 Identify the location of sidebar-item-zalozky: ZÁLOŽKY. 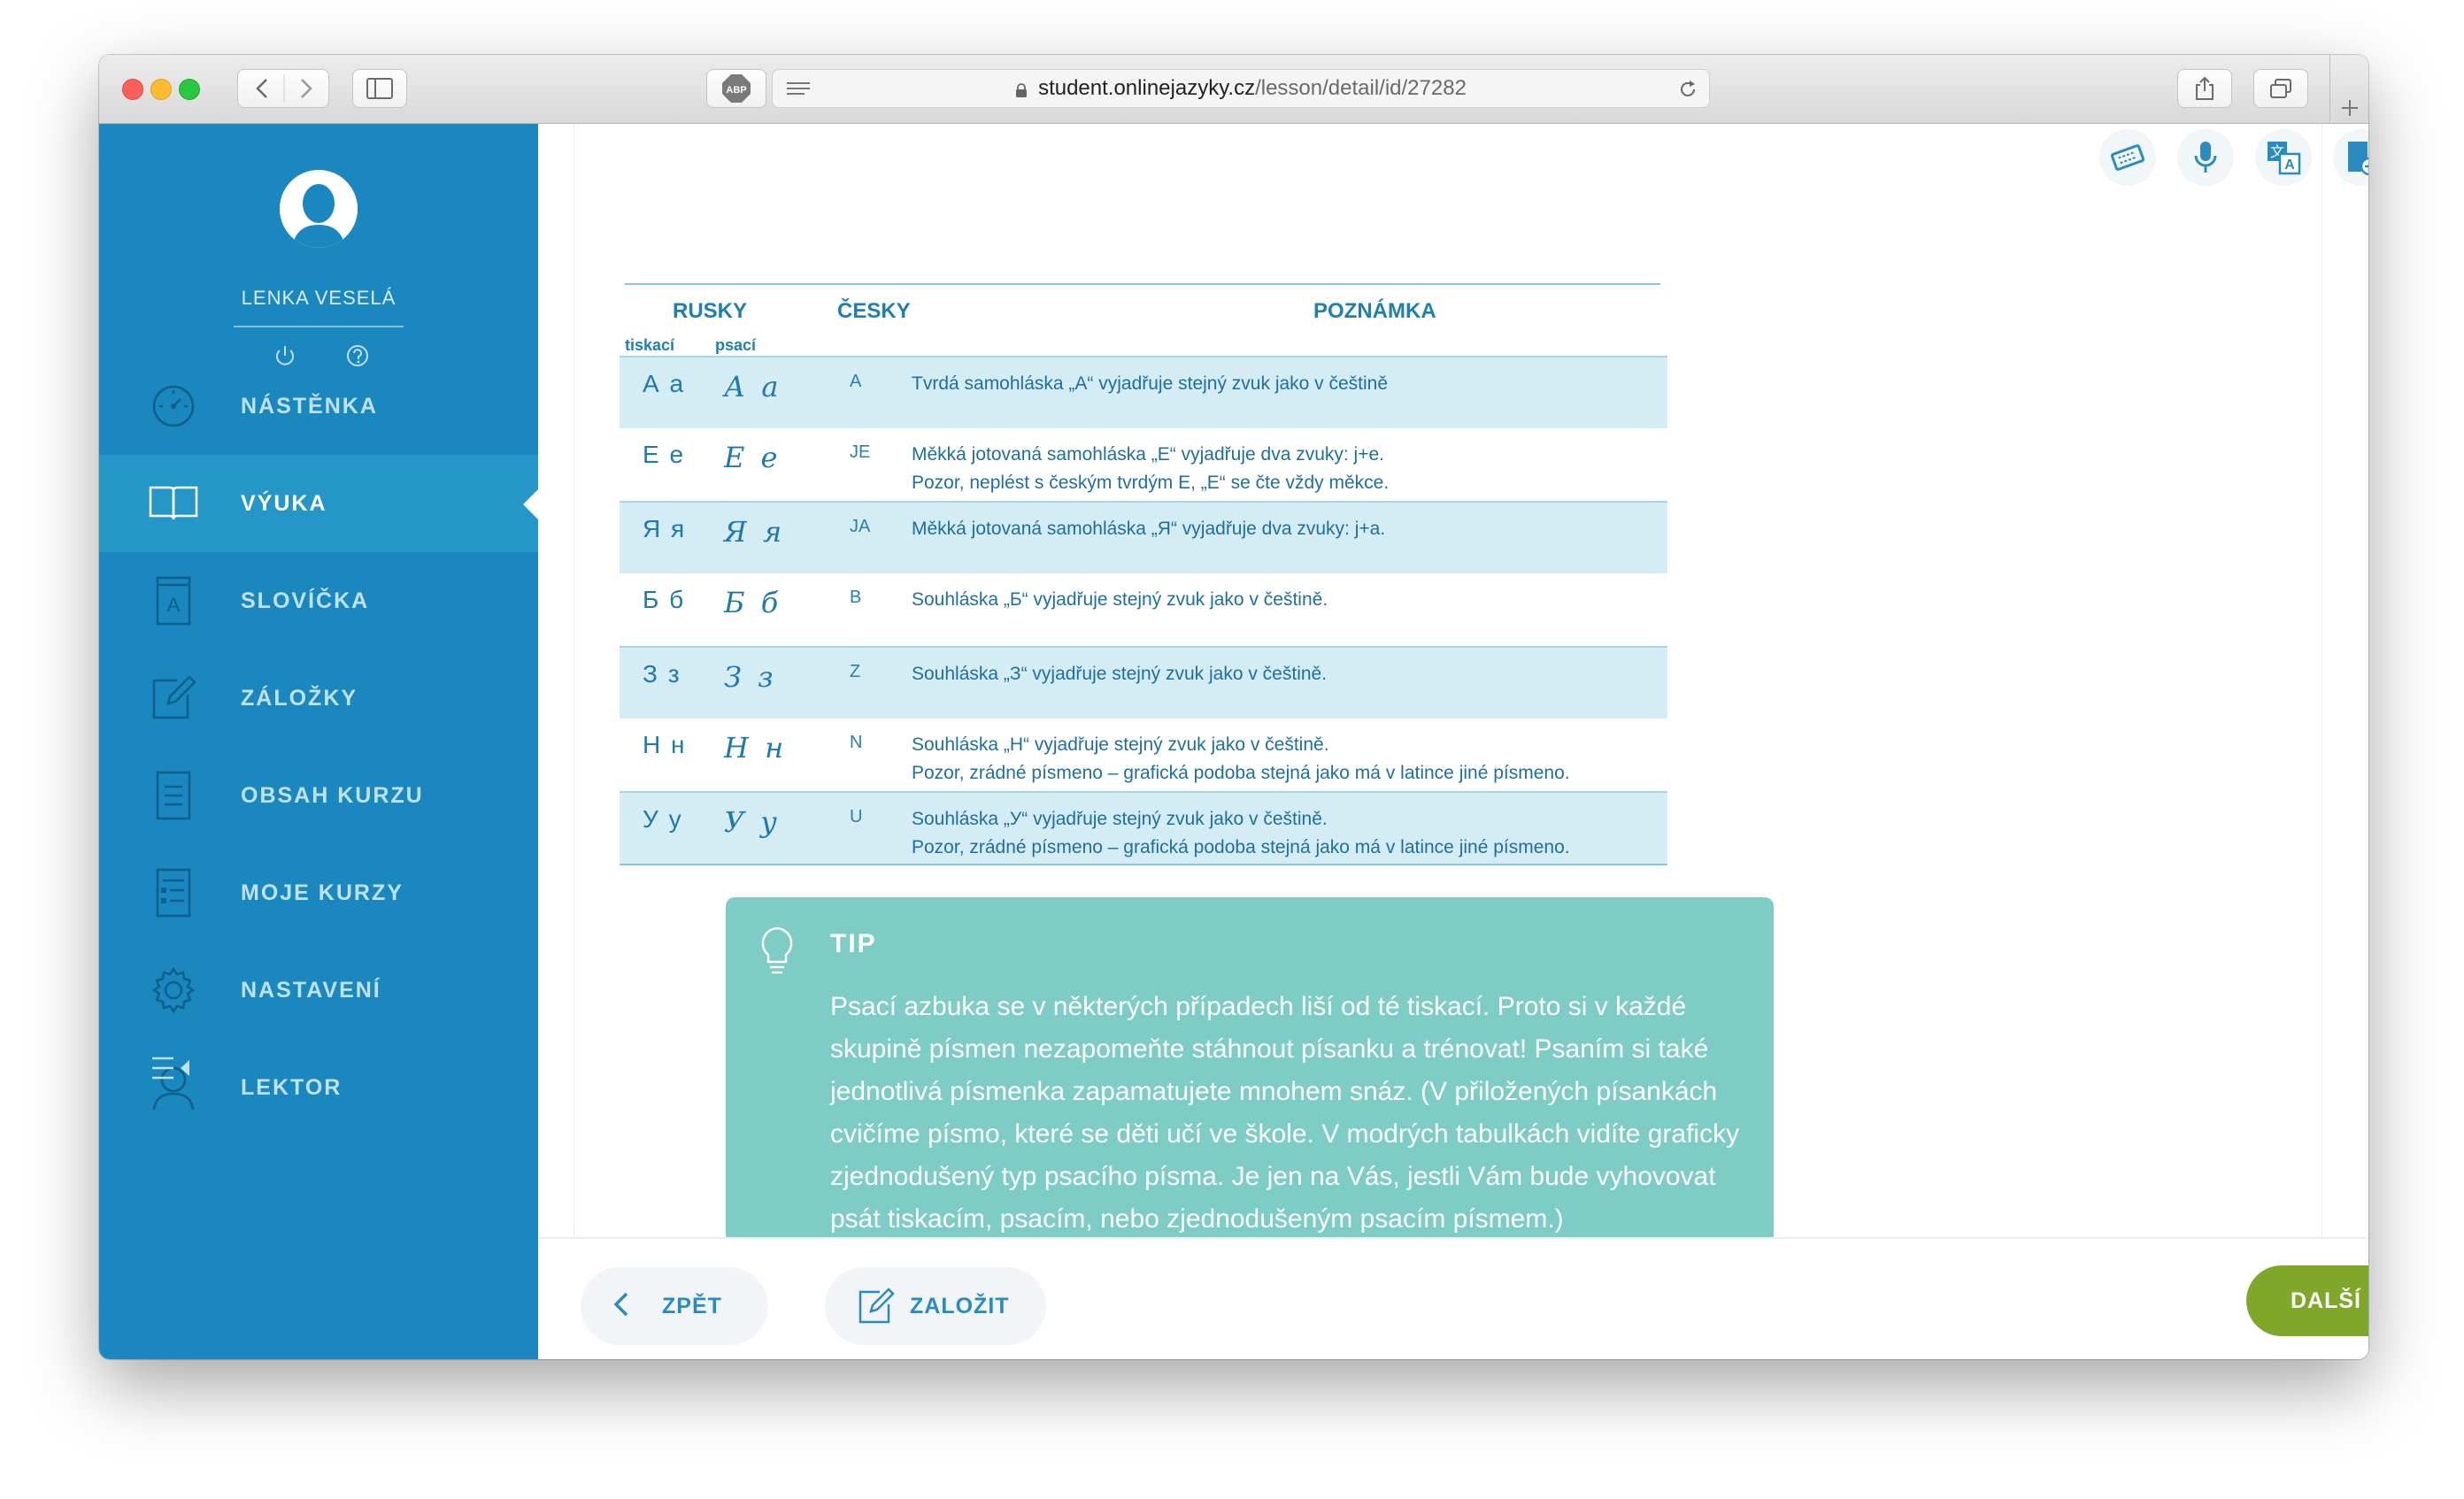
(318, 698).